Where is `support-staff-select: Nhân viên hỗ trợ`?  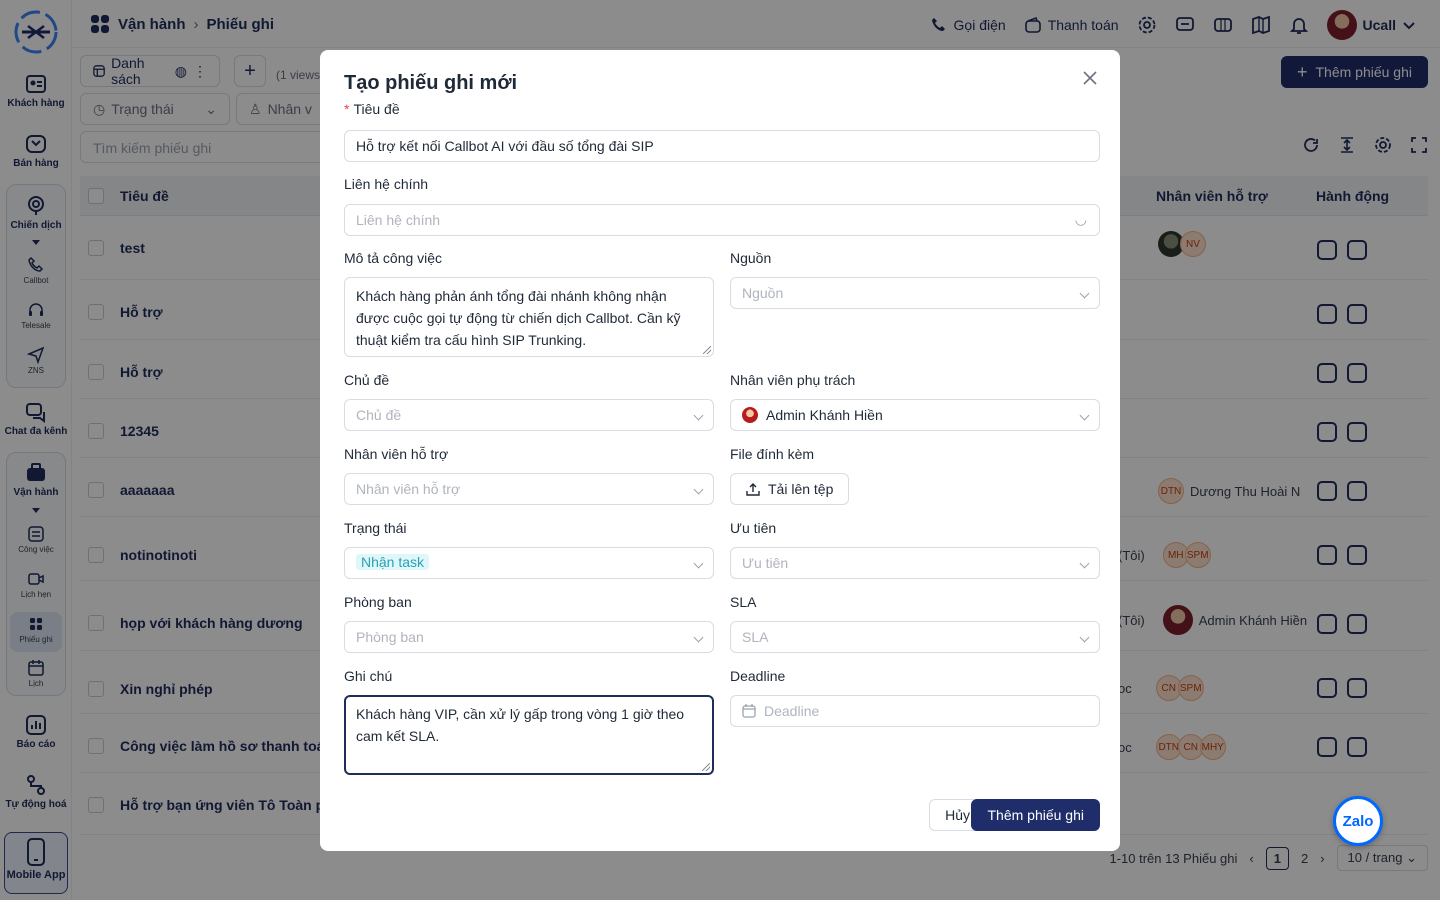
support-staff-select: Nhân viên hỗ trợ is located at coordinates (529, 489).